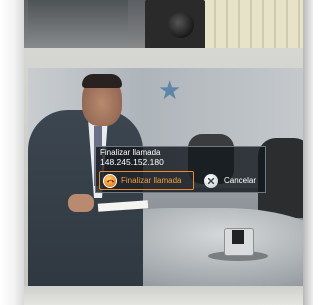 This screenshot has height=305, width=320. I want to click on call-address: 148.245.152.180, so click(132, 162).